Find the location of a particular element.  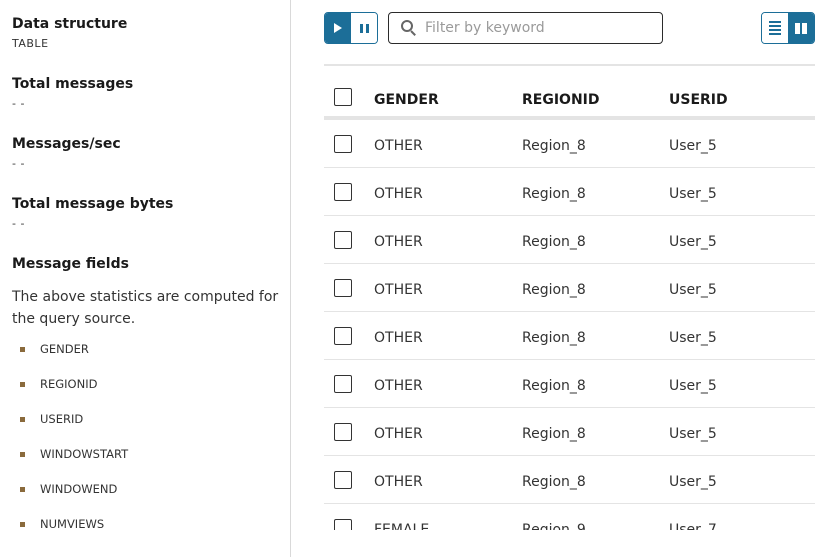

pause-button is located at coordinates (364, 28).